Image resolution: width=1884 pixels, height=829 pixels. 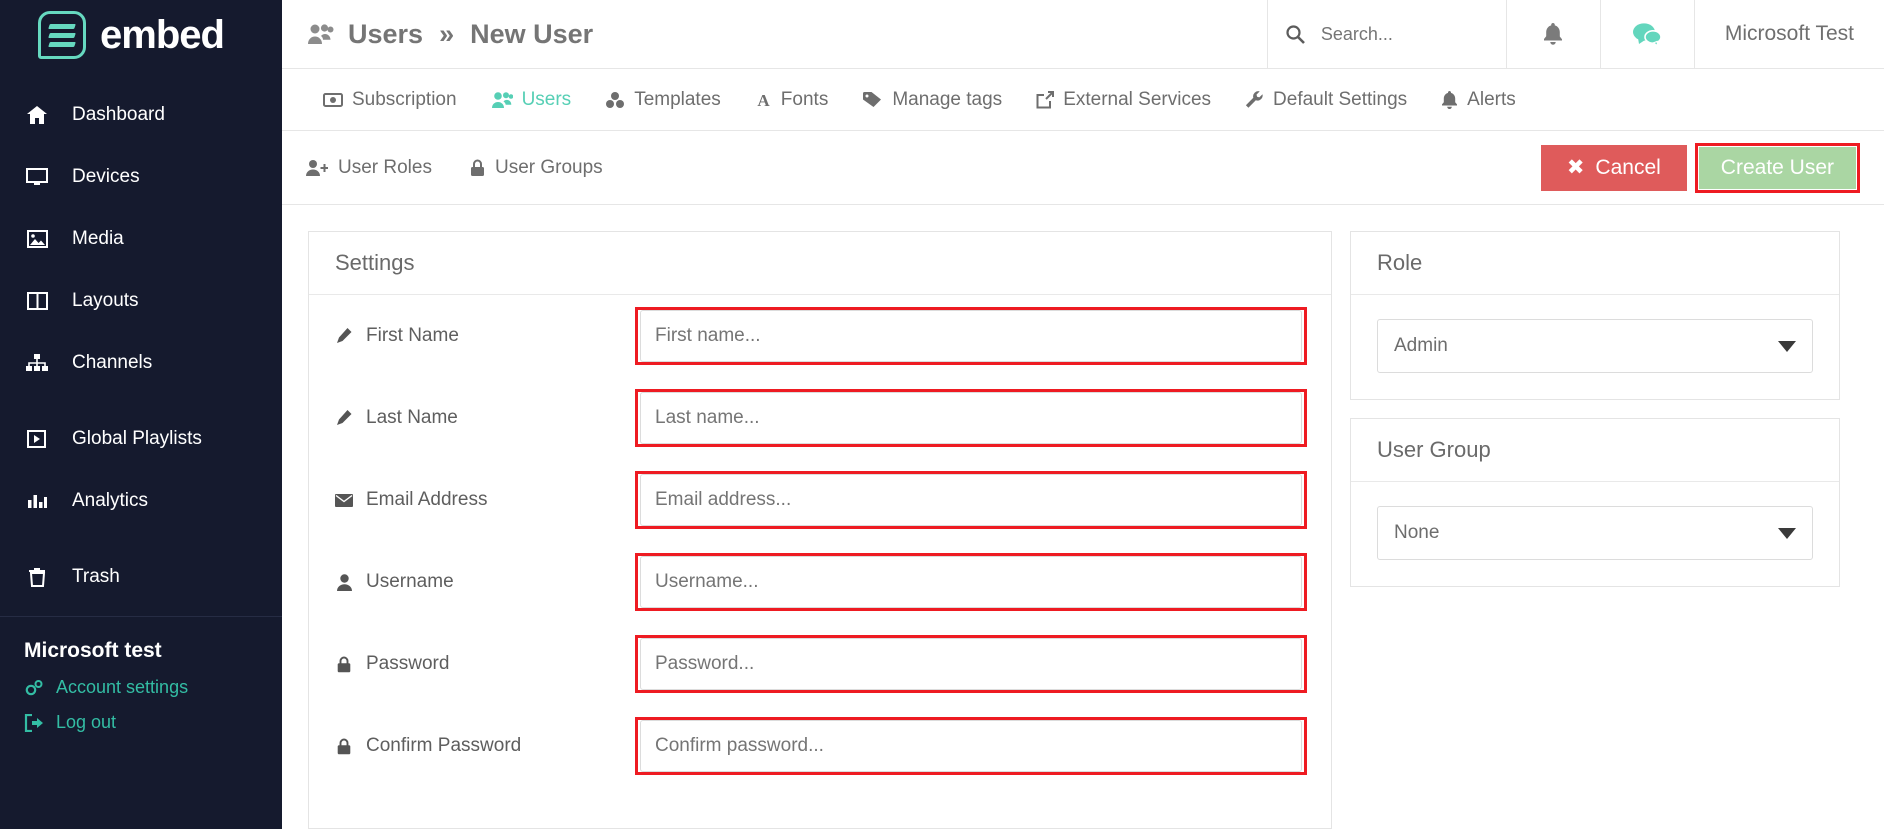 What do you see at coordinates (344, 336) in the screenshot?
I see `pencil-icon` at bounding box center [344, 336].